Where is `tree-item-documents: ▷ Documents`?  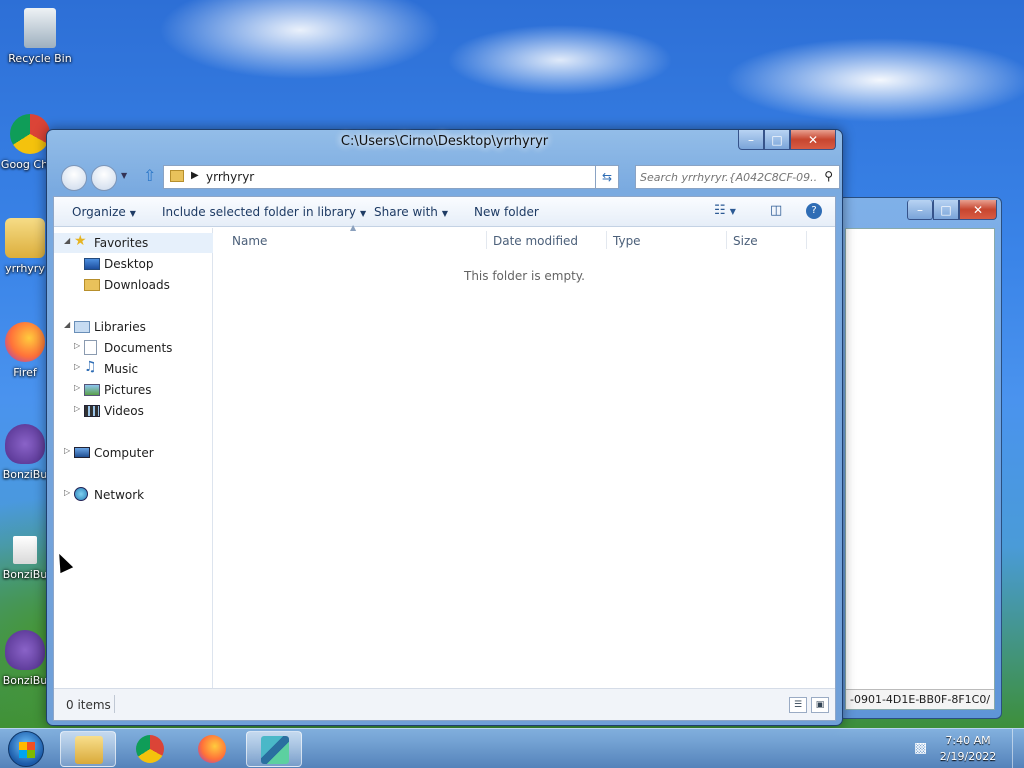 tree-item-documents: ▷ Documents is located at coordinates (133, 348).